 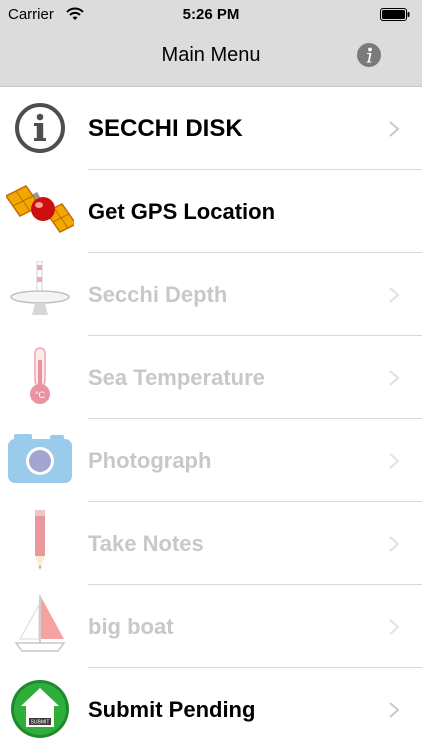 I want to click on submit-house-icon: SUBMIT, so click(x=40, y=709).